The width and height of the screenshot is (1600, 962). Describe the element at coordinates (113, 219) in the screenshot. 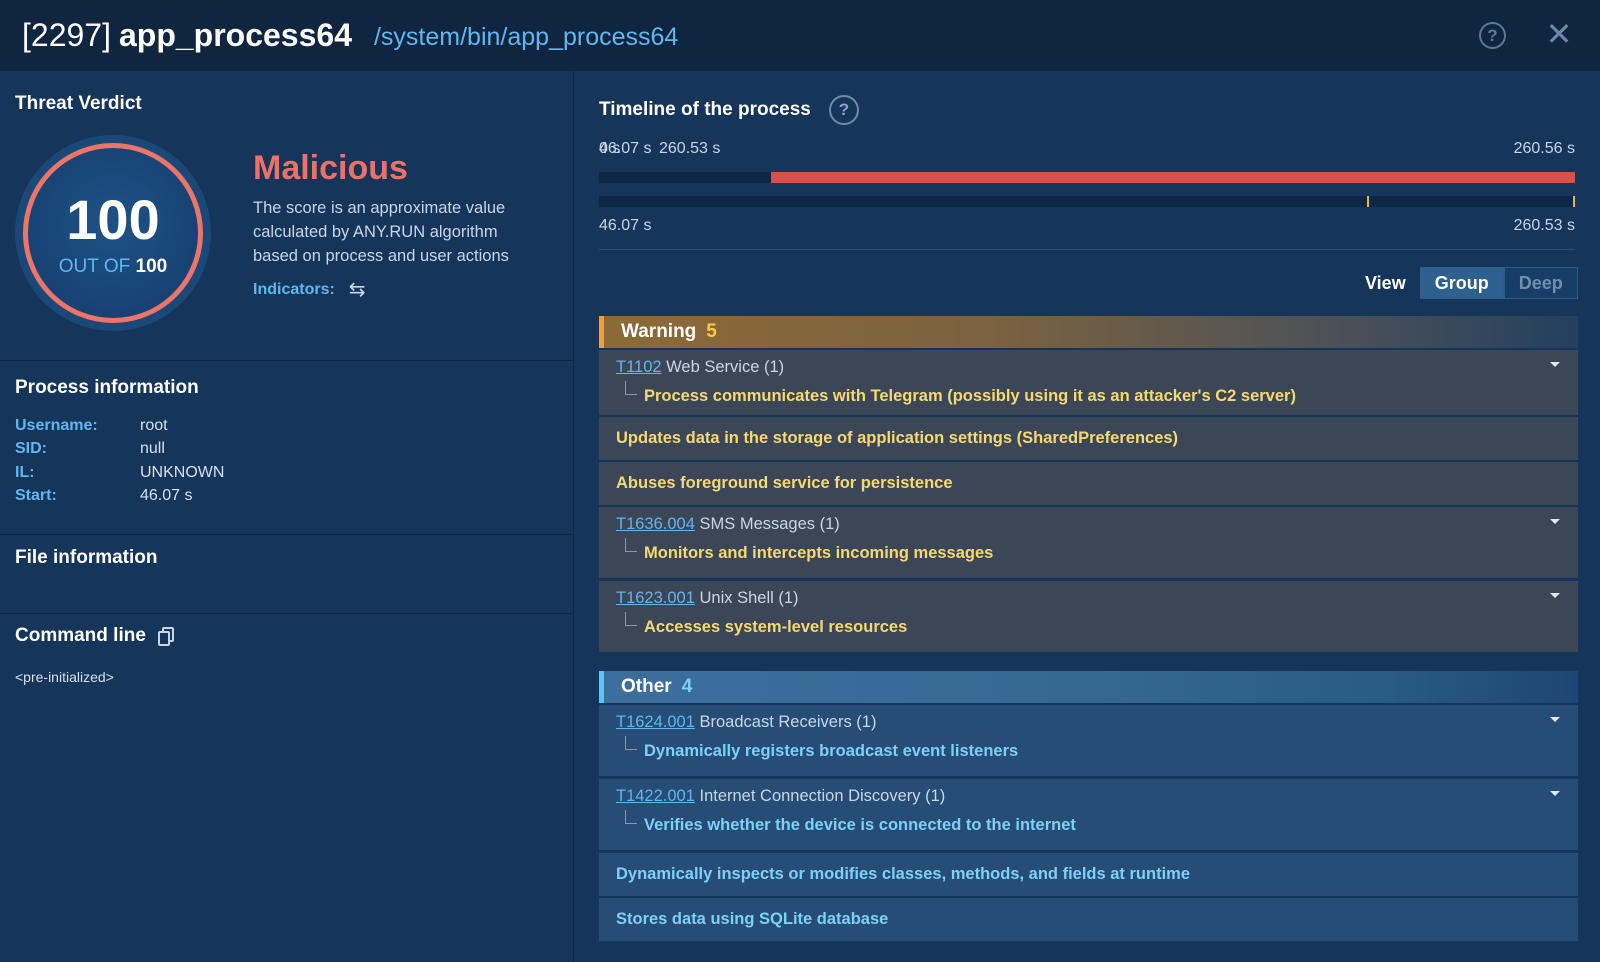

I see `score-value: 100` at that location.